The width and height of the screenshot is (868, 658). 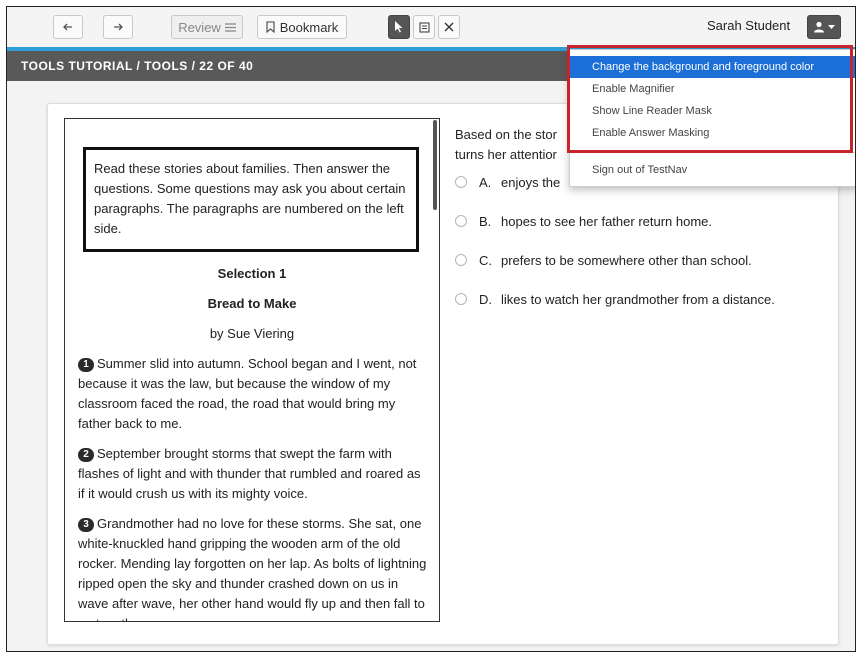 What do you see at coordinates (710, 99) in the screenshot?
I see `annotation-highlight-box` at bounding box center [710, 99].